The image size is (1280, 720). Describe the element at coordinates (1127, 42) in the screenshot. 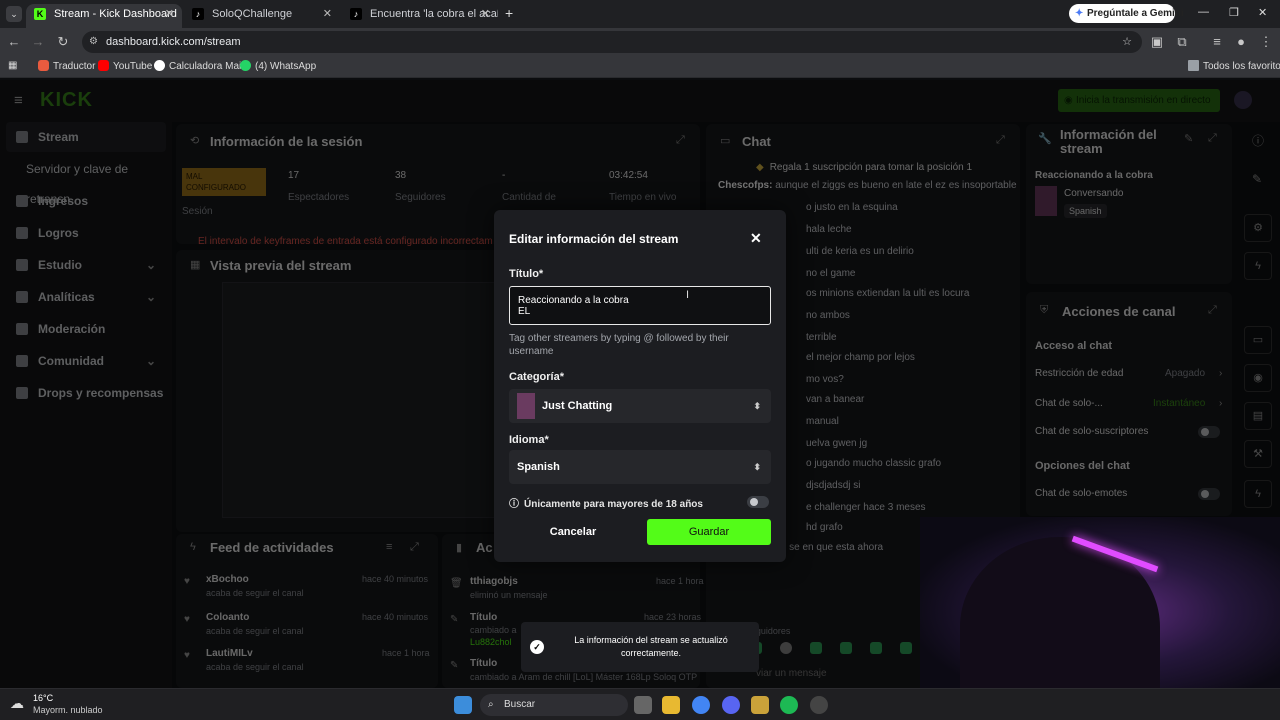

I see `bookmark-star-icon: ☆` at that location.